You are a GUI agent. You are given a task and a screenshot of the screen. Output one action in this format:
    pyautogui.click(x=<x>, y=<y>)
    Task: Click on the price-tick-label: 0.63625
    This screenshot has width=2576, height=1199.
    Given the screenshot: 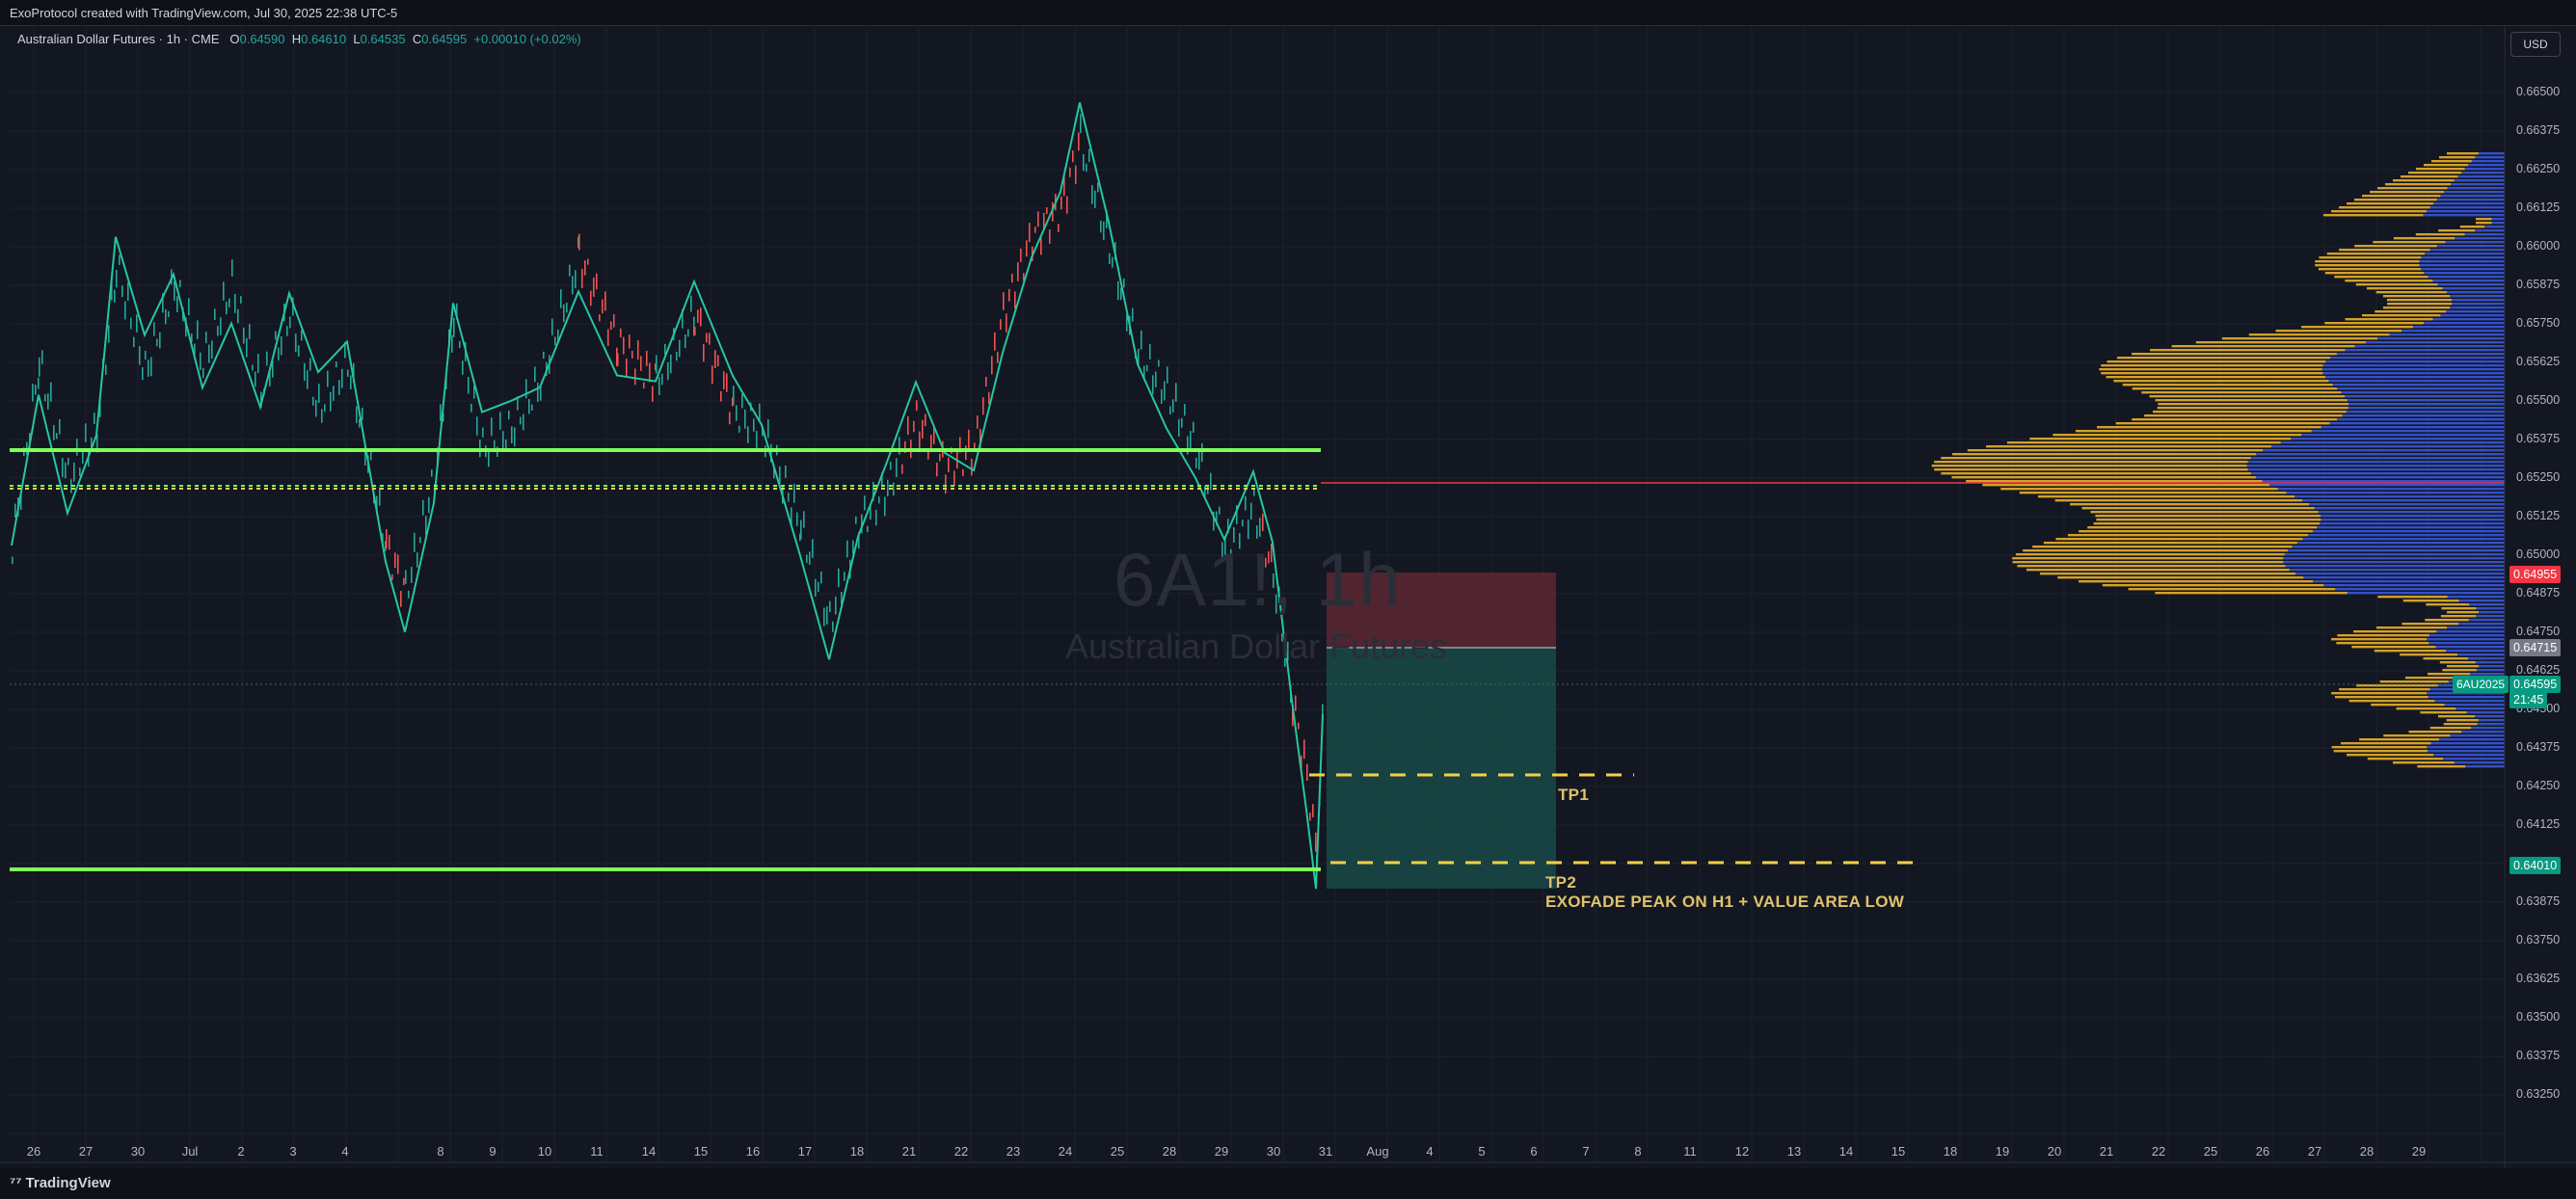 What is the action you would take?
    pyautogui.click(x=2539, y=978)
    